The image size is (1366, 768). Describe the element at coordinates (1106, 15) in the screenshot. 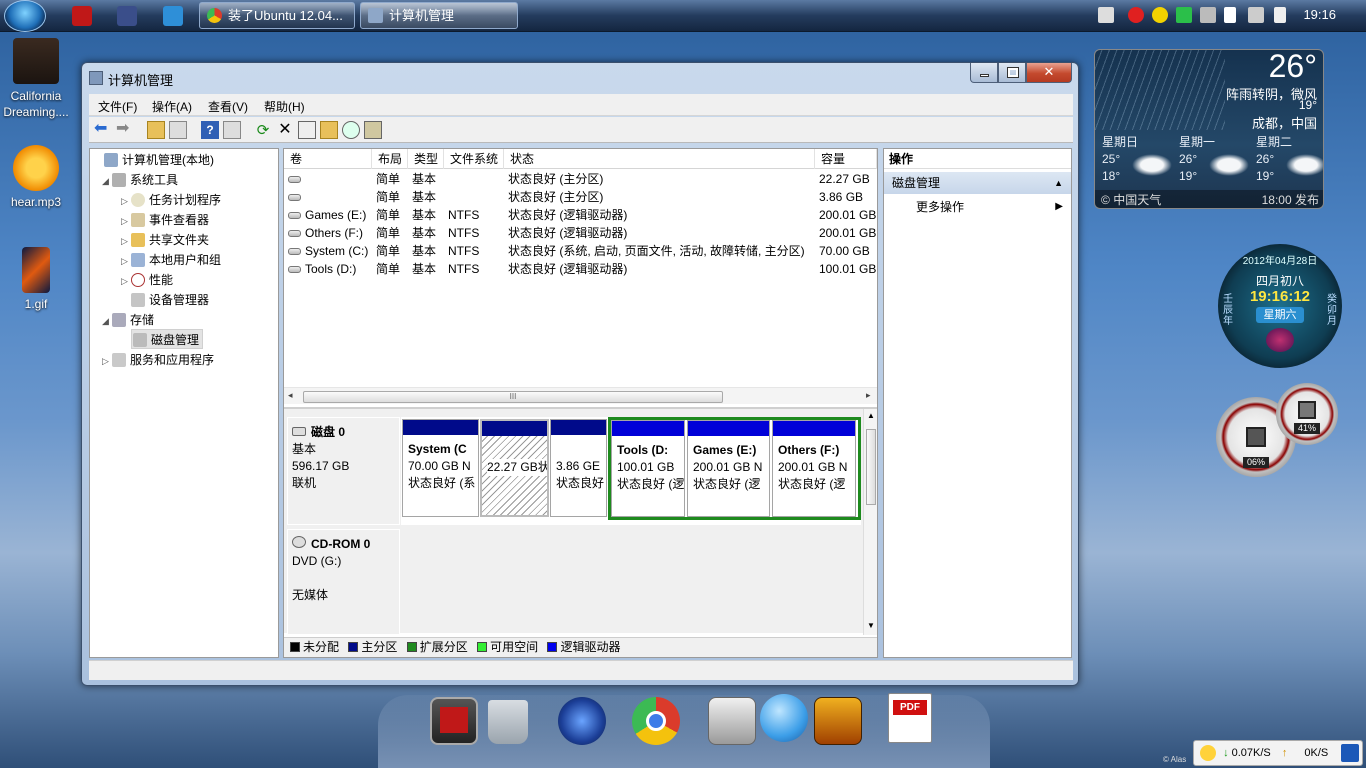

I see `keyboard-icon` at that location.